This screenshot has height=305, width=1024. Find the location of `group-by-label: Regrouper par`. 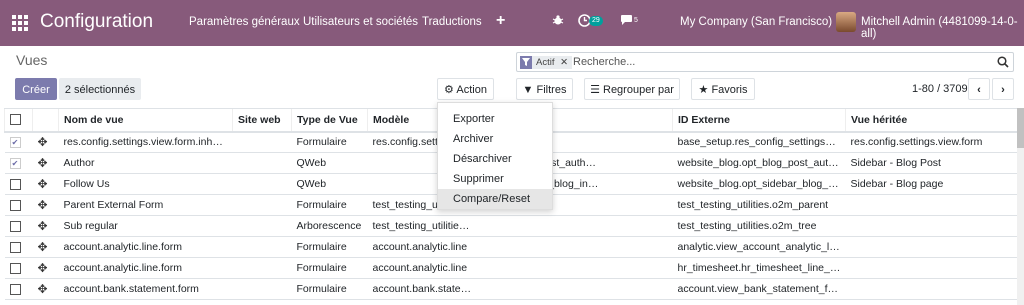

group-by-label: Regrouper par is located at coordinates (638, 90).